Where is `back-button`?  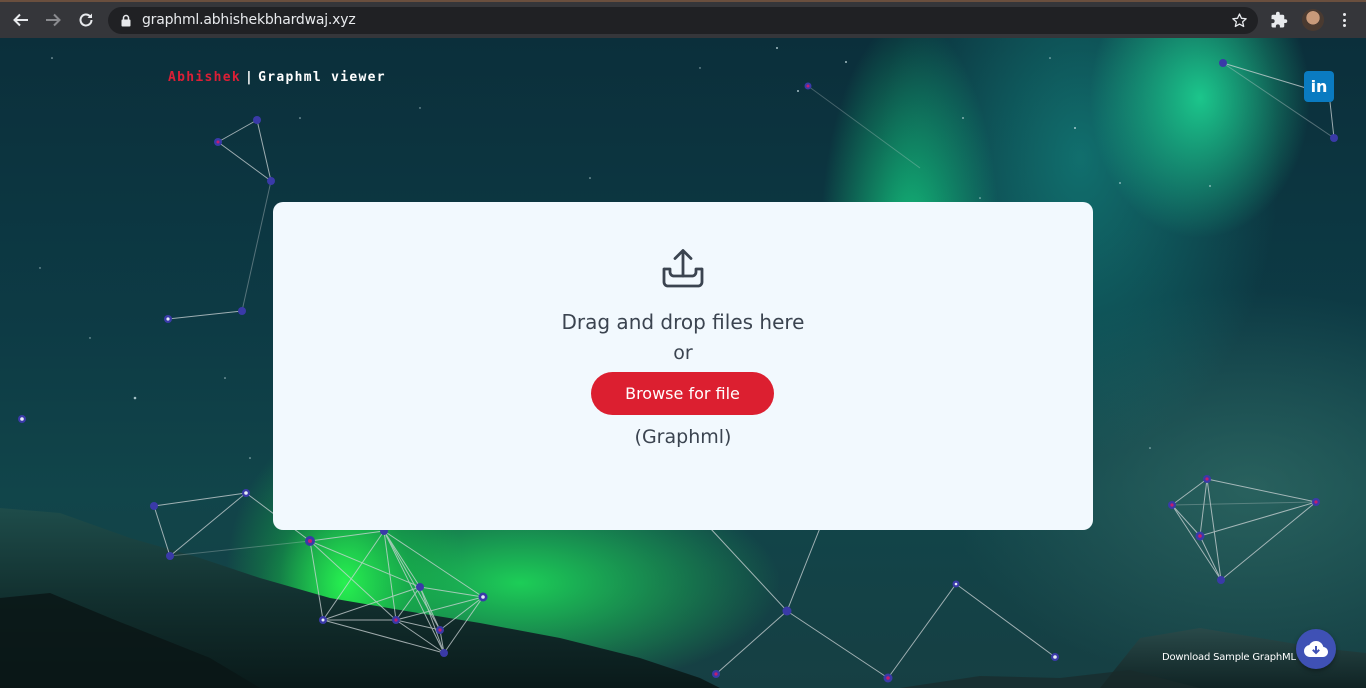
back-button is located at coordinates (21, 20).